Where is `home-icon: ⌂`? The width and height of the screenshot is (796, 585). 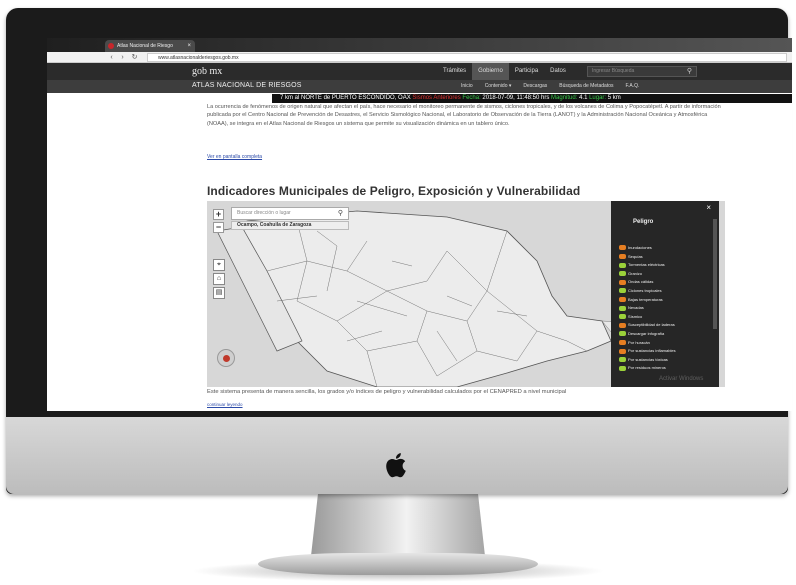
home-icon: ⌂ is located at coordinates (219, 279).